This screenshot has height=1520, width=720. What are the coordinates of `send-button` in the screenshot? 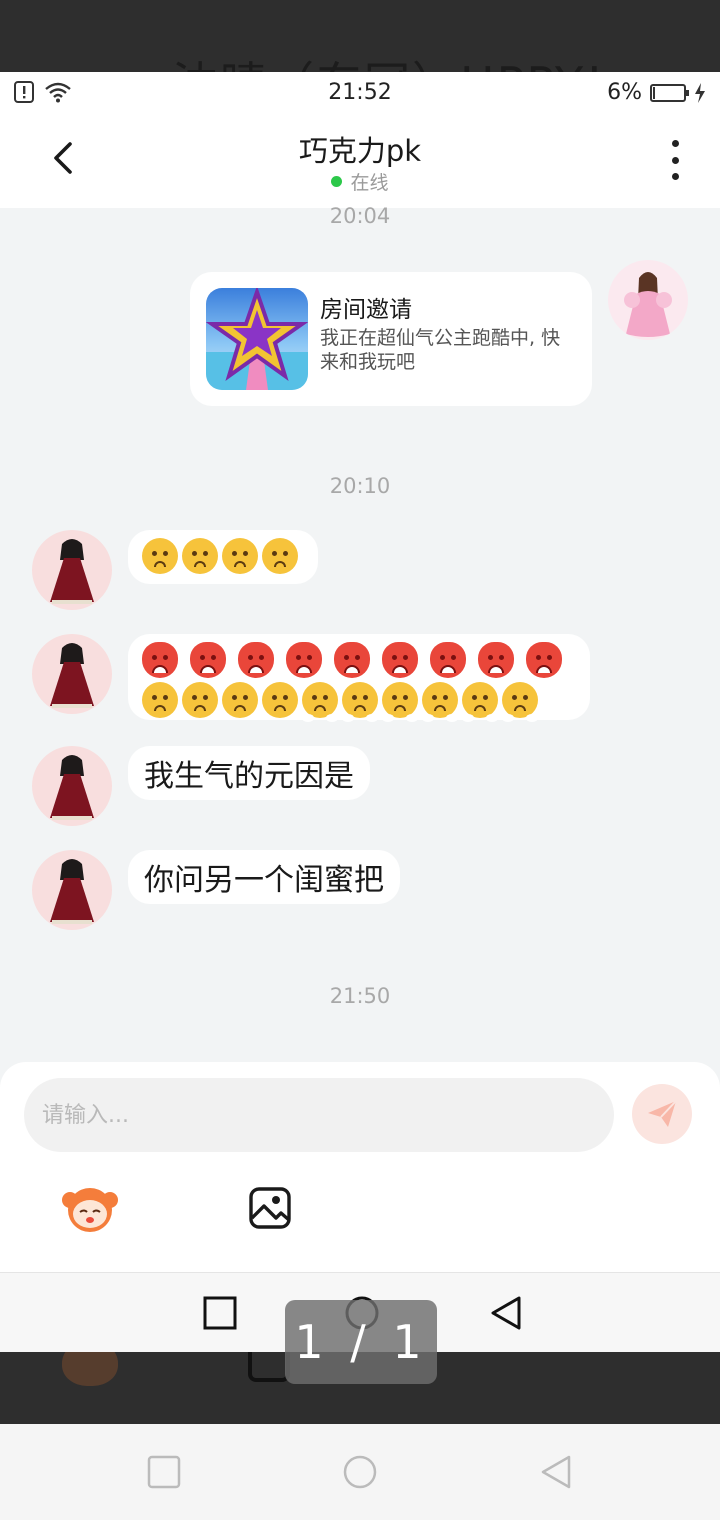 It's located at (662, 1114).